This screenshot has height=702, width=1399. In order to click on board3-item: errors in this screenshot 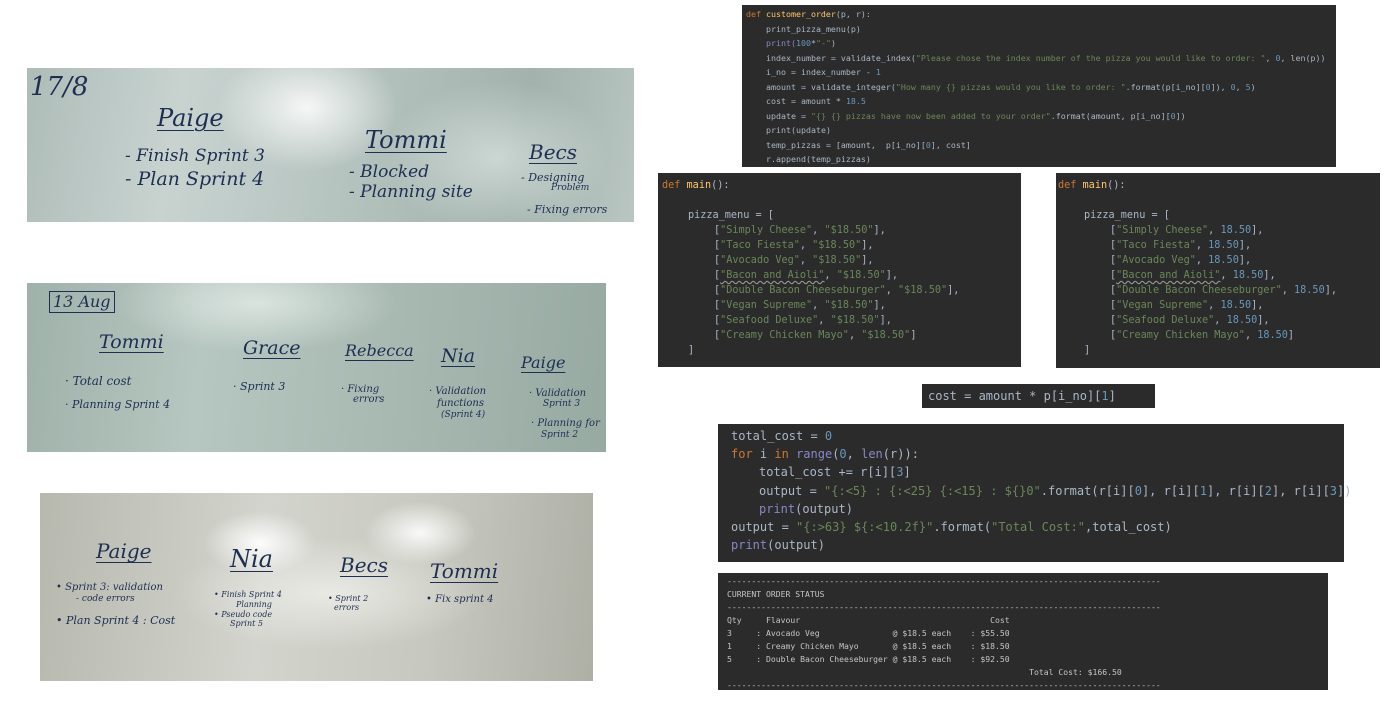, I will do `click(347, 607)`.